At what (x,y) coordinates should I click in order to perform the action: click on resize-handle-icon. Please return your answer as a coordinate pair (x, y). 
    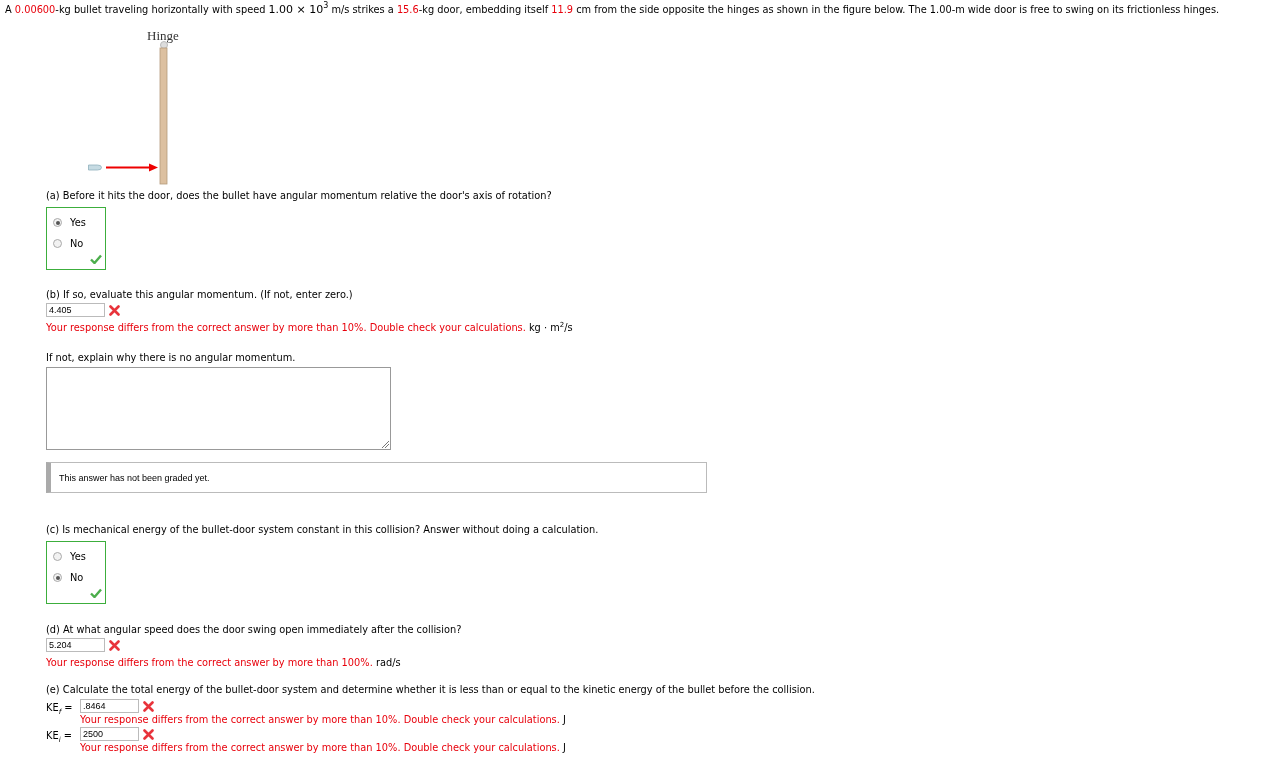
    Looking at the image, I should click on (385, 444).